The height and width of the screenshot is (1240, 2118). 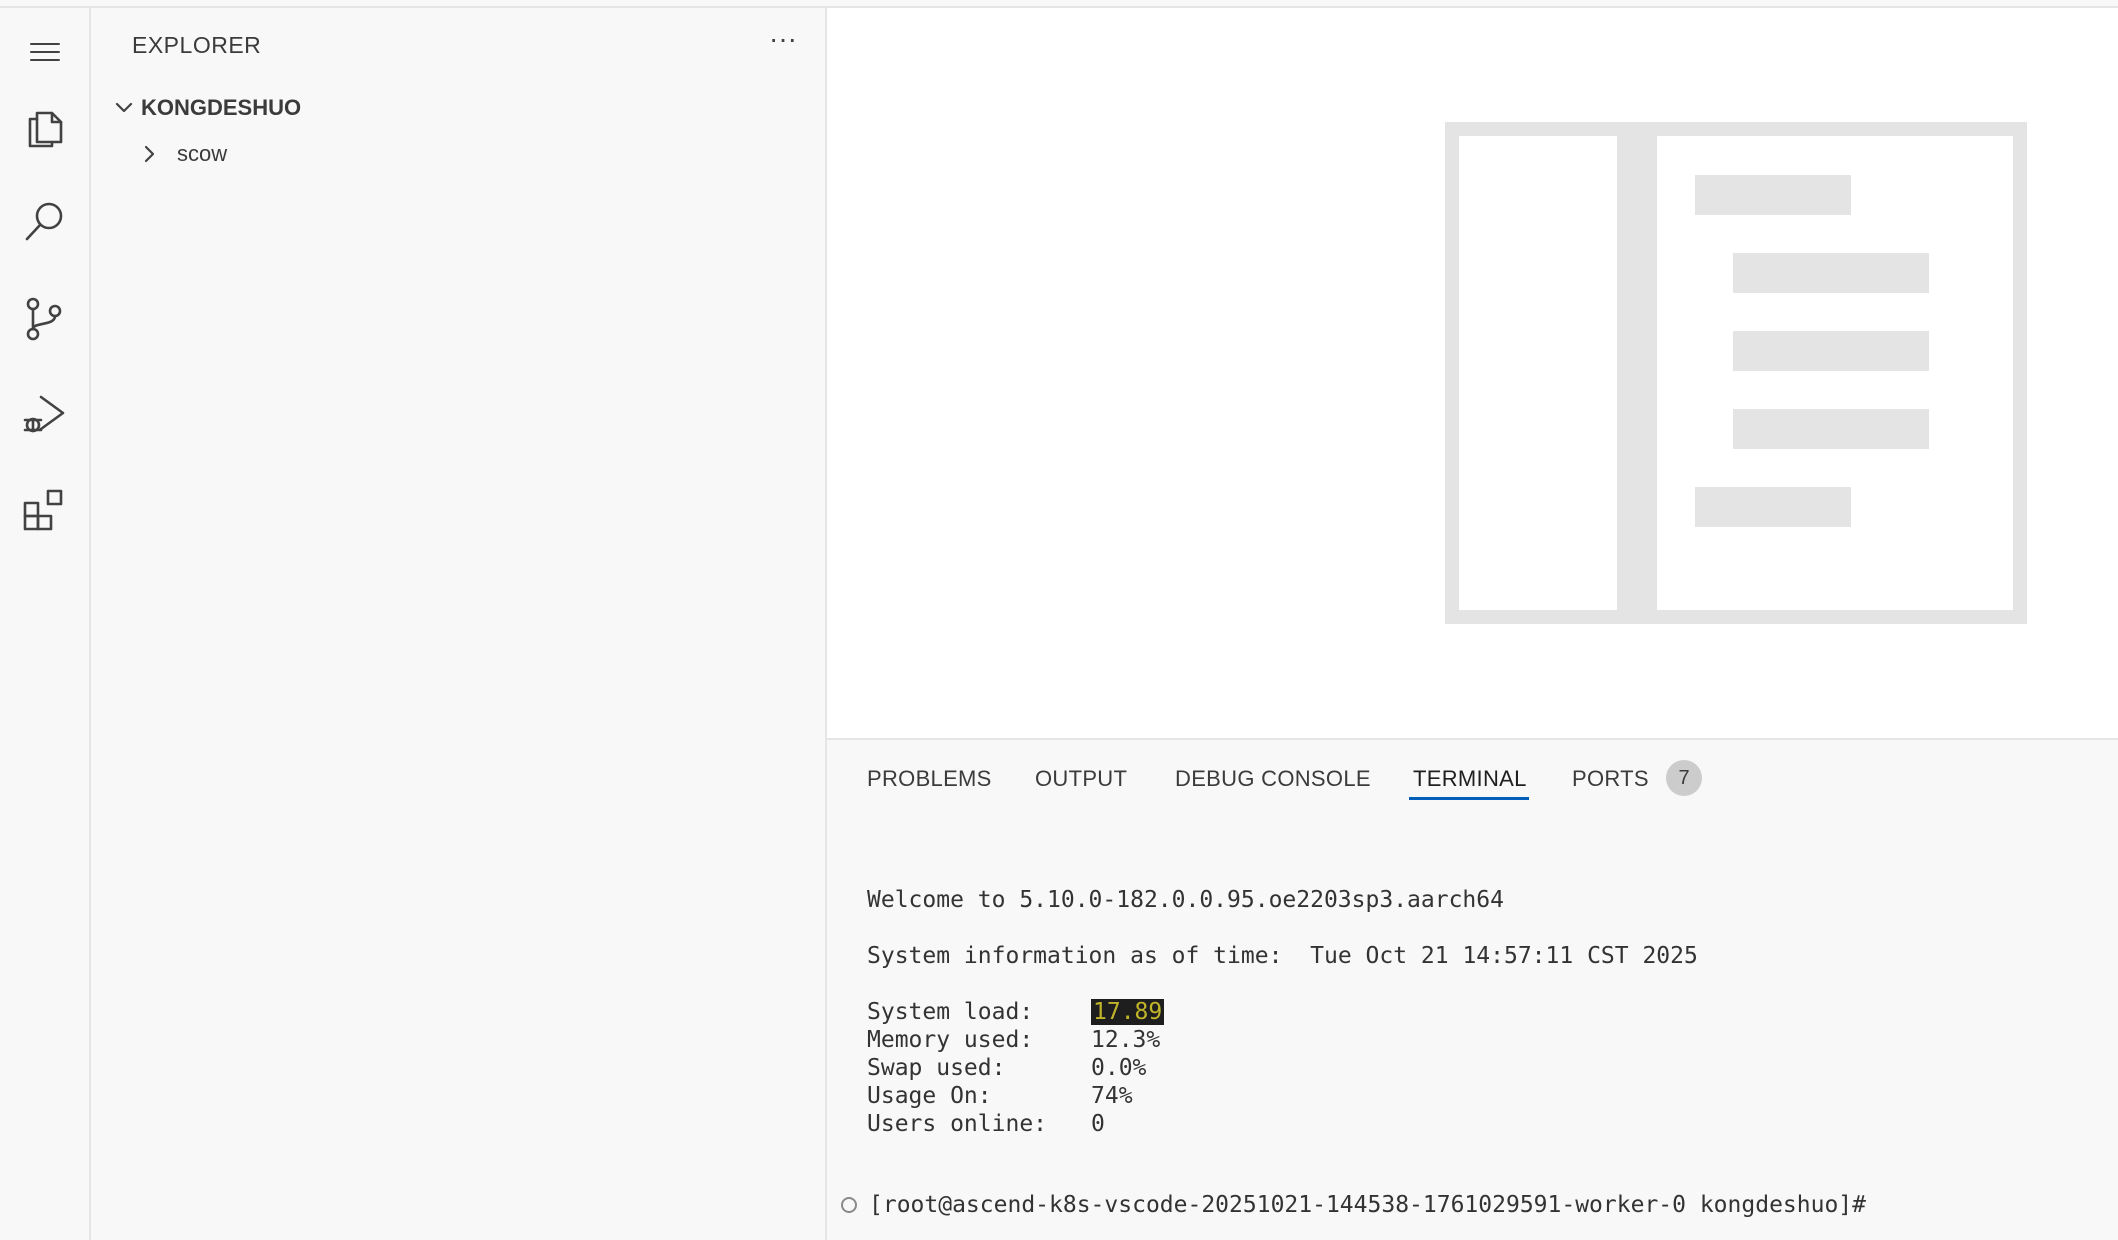 I want to click on sysinfo-time: Tue Oct 21 14:57:11 CST 2025, so click(x=1504, y=956).